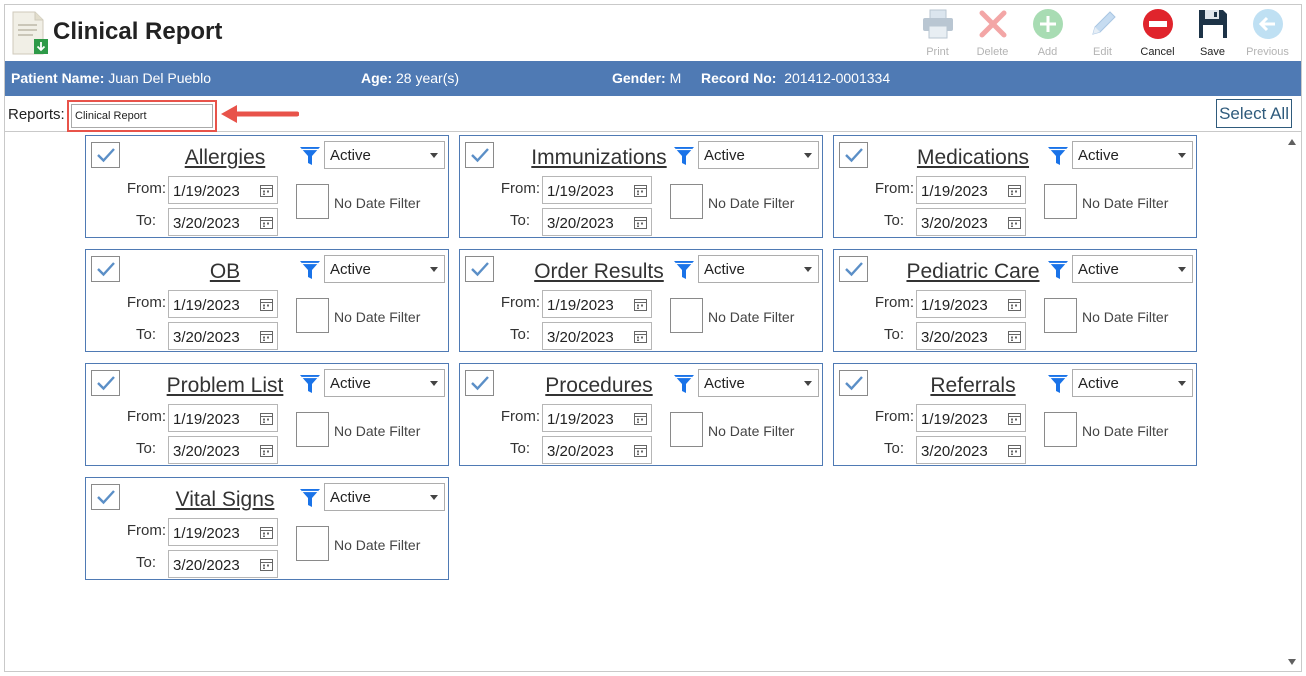  I want to click on save-button: Save, so click(1212, 33).